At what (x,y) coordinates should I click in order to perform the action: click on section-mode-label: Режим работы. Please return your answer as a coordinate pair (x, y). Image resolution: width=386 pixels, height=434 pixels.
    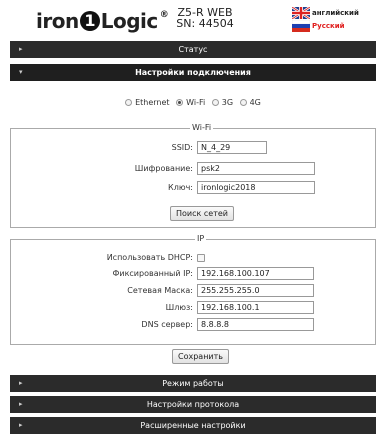
    Looking at the image, I should click on (193, 383).